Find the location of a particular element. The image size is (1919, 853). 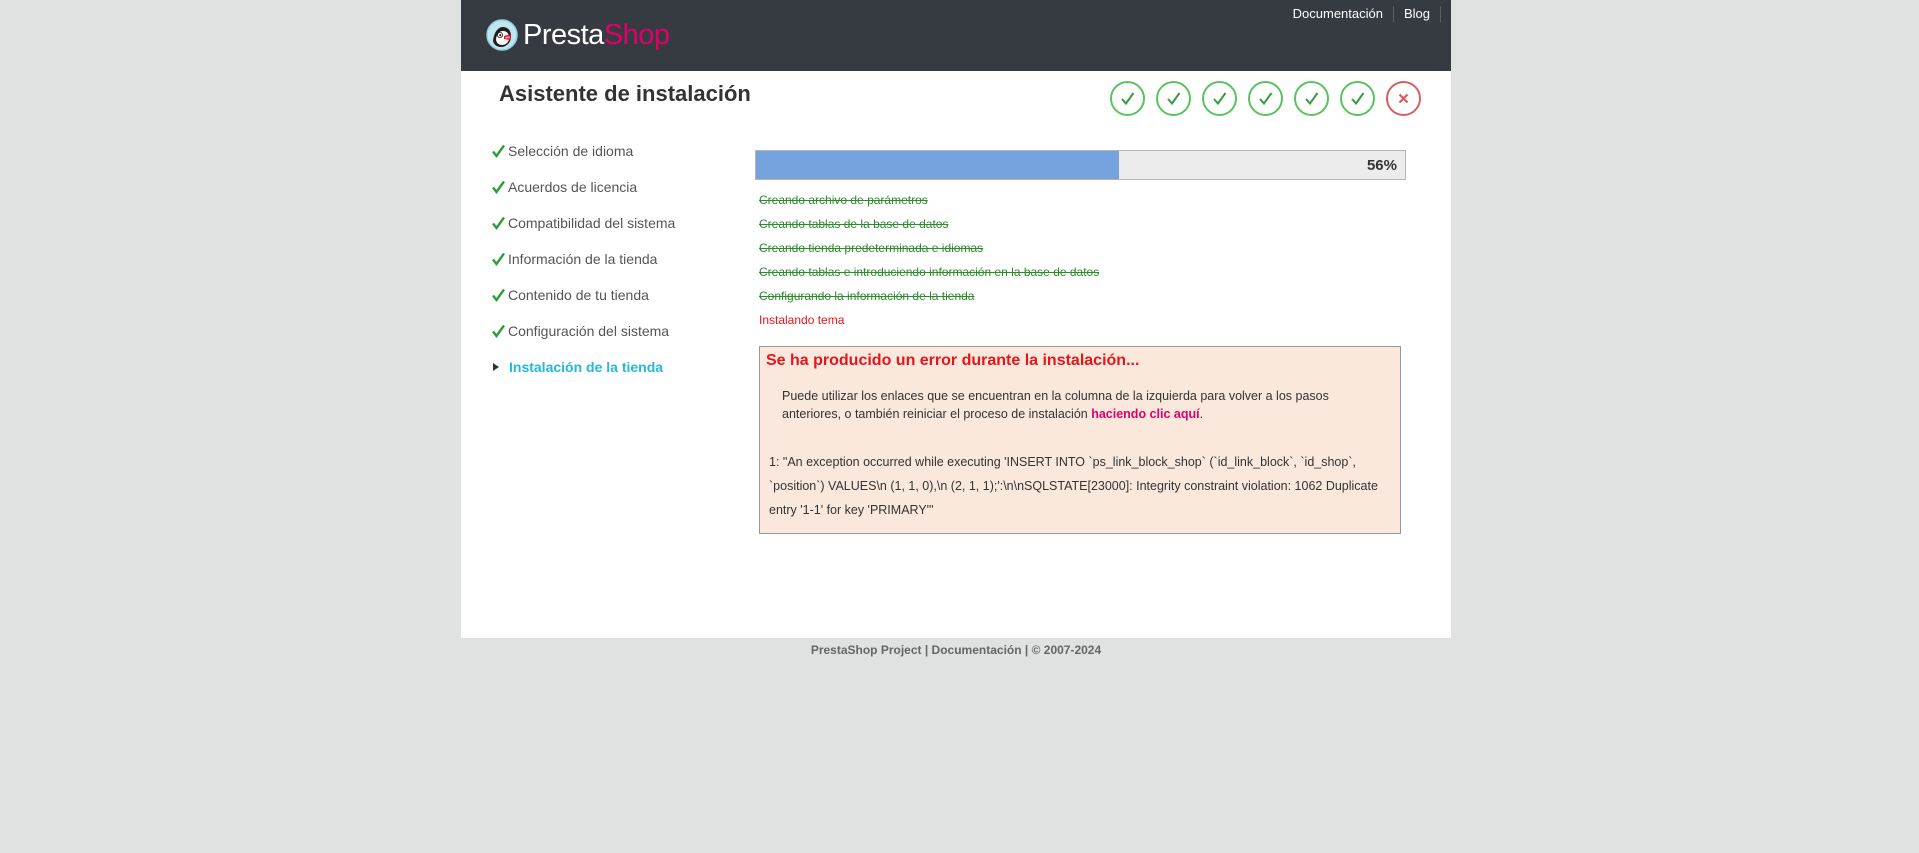

sidebar-item-store-content: Contenido de tu tienda is located at coordinates (606, 305).